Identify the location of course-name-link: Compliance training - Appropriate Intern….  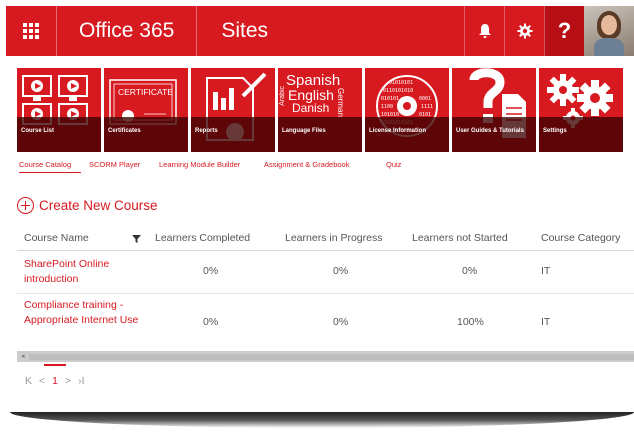
(84, 313).